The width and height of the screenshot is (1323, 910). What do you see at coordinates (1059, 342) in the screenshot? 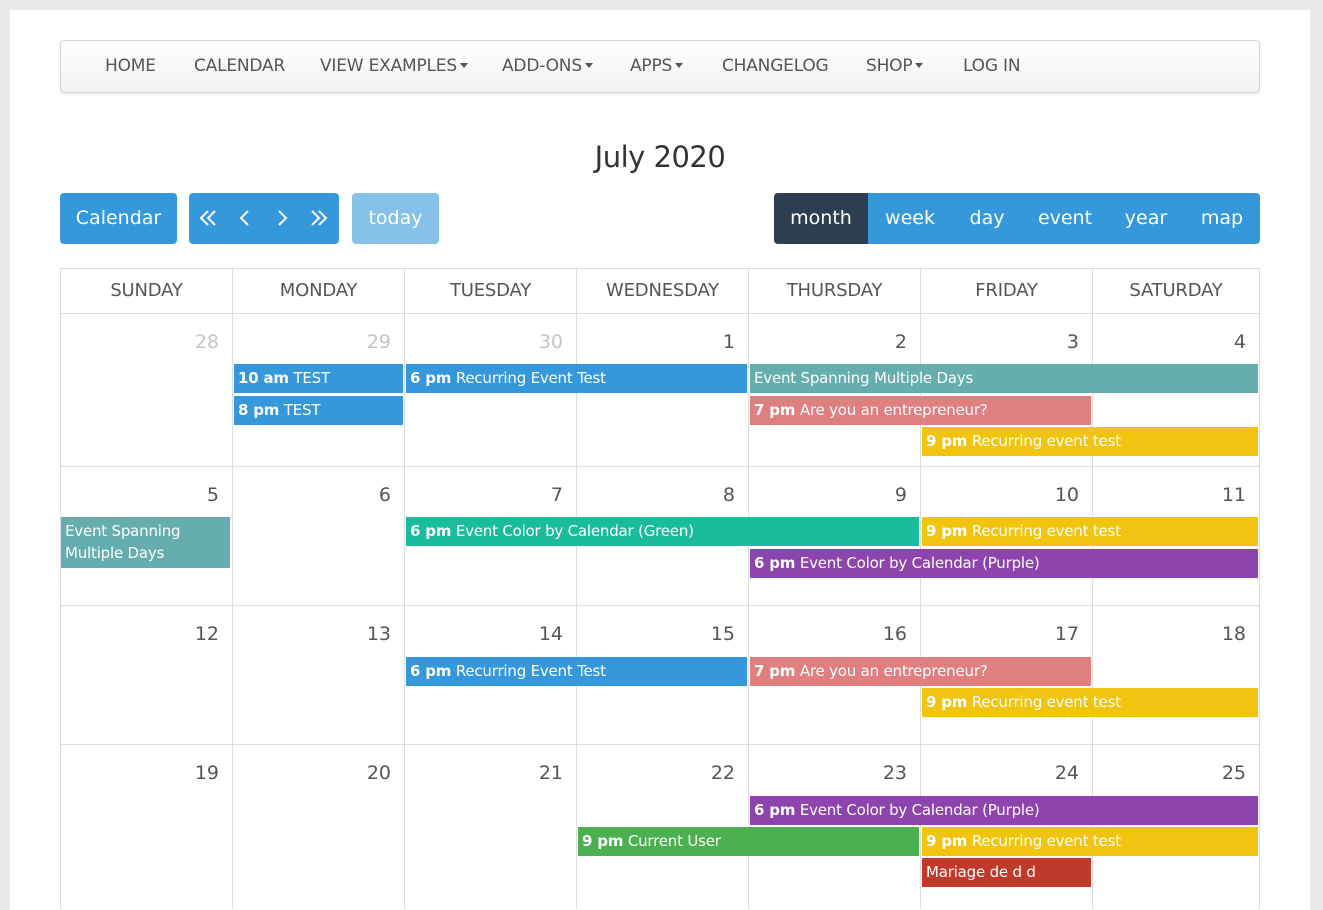
I see `day-number: 3` at bounding box center [1059, 342].